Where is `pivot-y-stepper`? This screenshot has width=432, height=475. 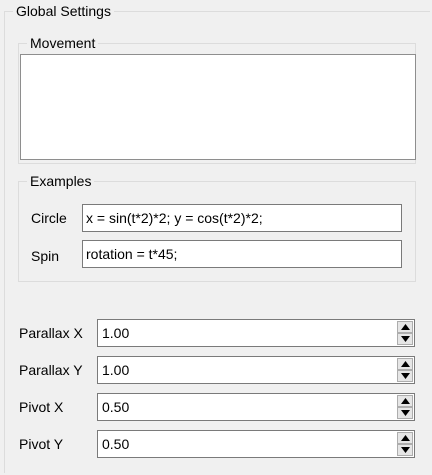
pivot-y-stepper is located at coordinates (405, 444).